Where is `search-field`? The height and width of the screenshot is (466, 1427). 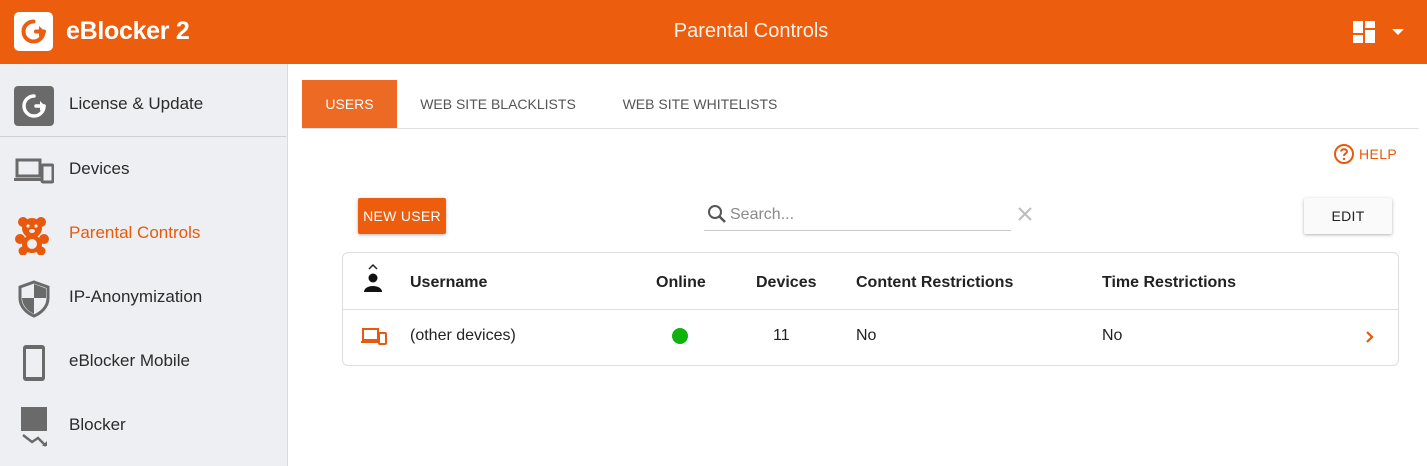 search-field is located at coordinates (857, 215).